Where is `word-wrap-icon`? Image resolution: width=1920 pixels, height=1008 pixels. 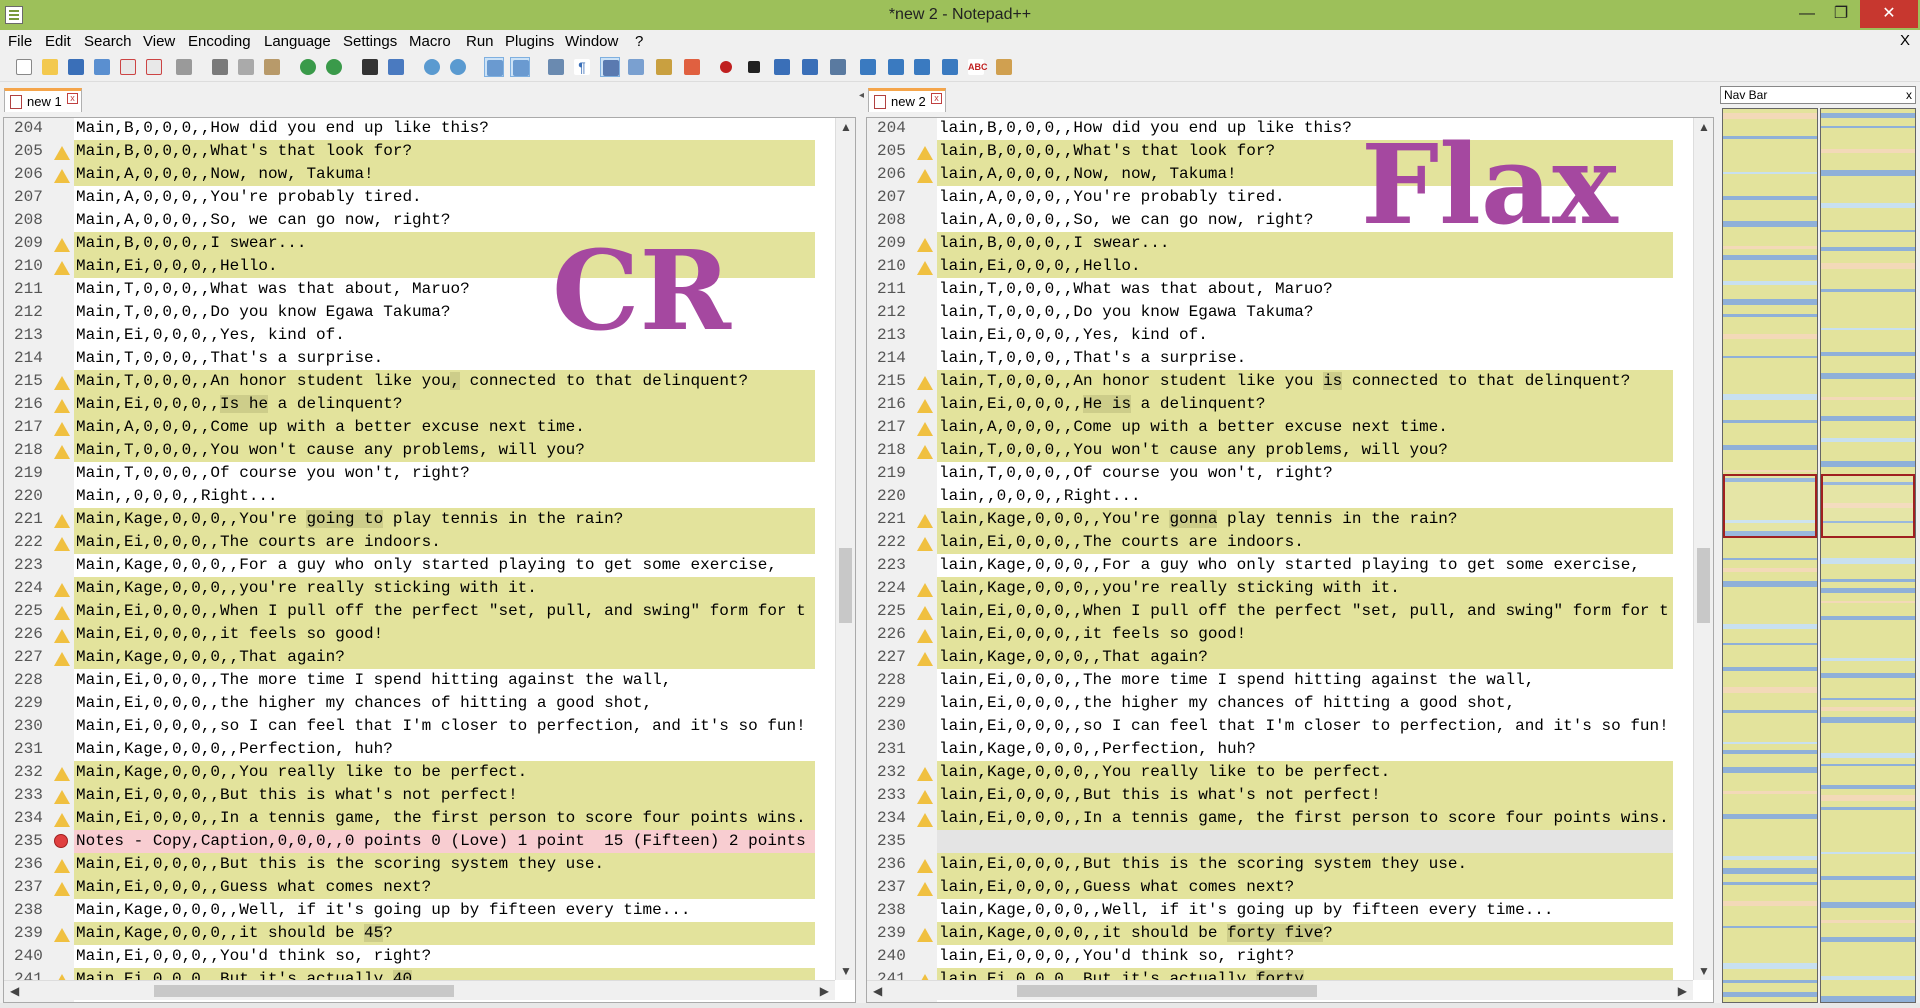
word-wrap-icon is located at coordinates (556, 67).